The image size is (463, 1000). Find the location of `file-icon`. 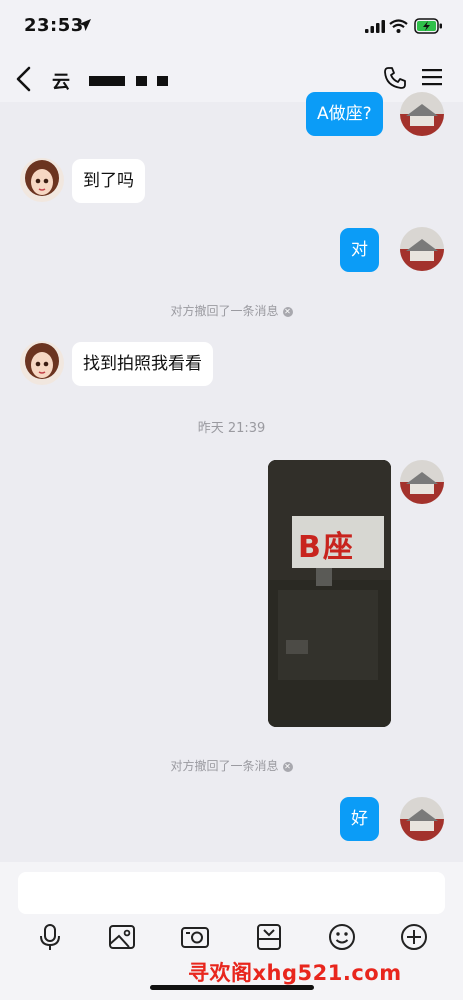

file-icon is located at coordinates (269, 937).